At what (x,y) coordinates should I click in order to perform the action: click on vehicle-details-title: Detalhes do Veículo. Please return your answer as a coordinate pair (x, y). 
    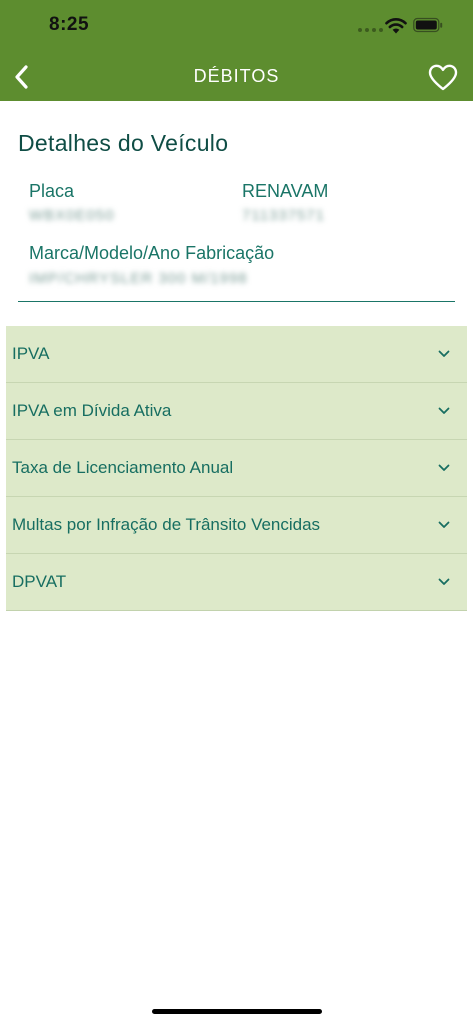
    Looking at the image, I should click on (123, 143).